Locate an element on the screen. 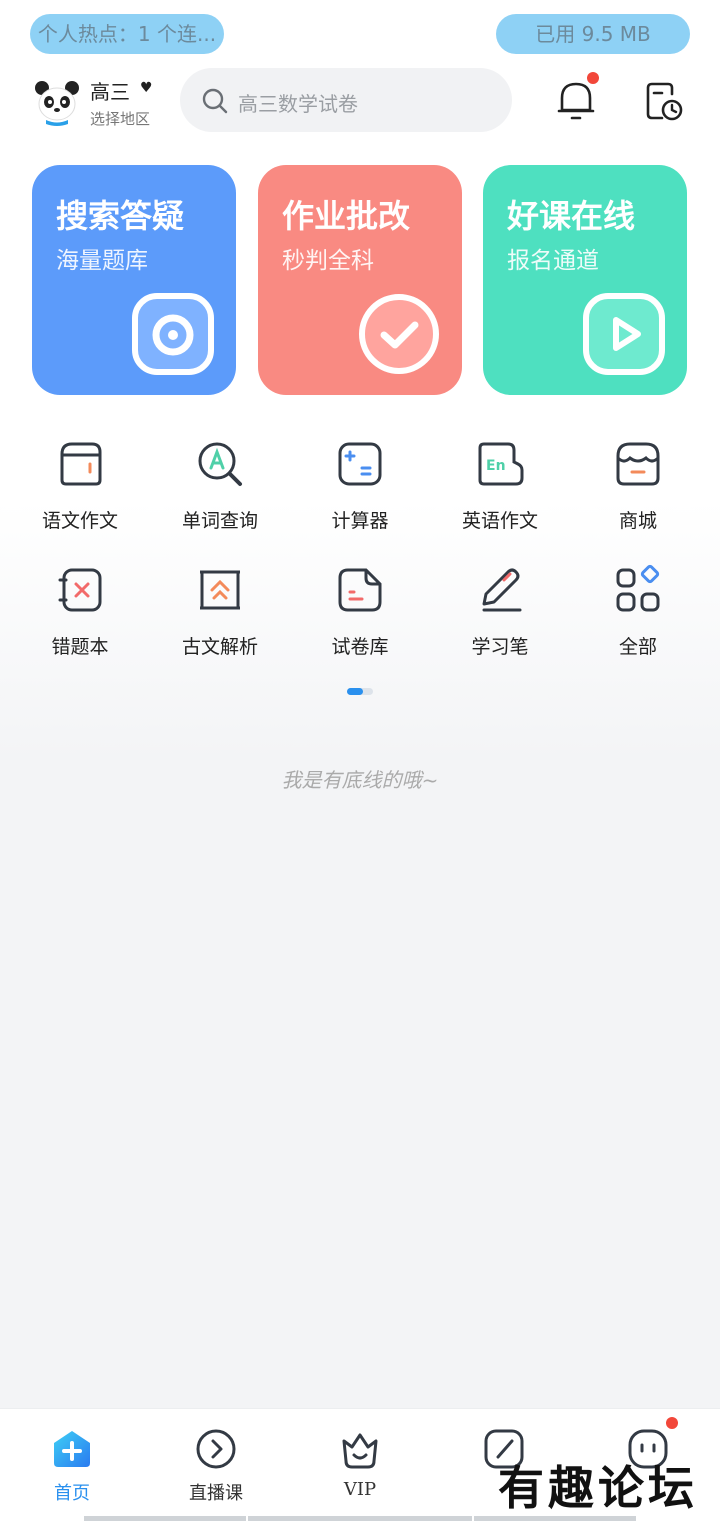 This screenshot has height=1521, width=720. play-icon is located at coordinates (624, 334).